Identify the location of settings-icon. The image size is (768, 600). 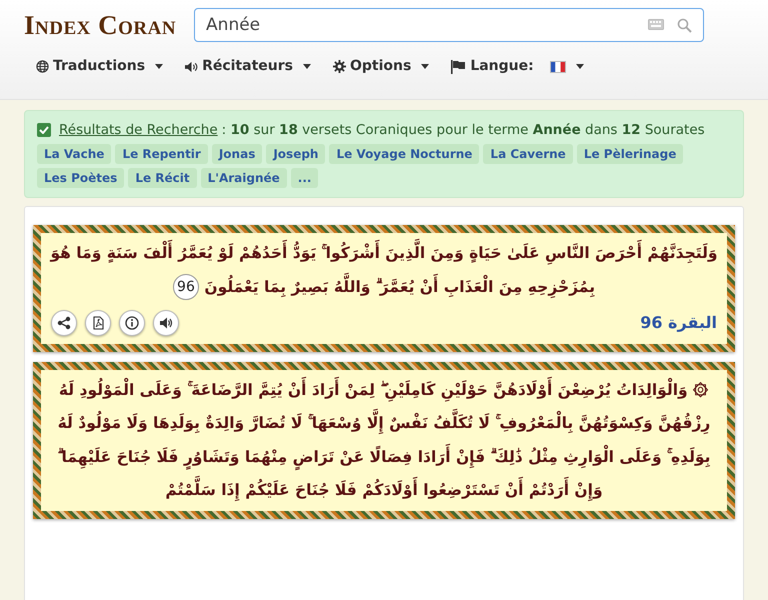
(339, 66).